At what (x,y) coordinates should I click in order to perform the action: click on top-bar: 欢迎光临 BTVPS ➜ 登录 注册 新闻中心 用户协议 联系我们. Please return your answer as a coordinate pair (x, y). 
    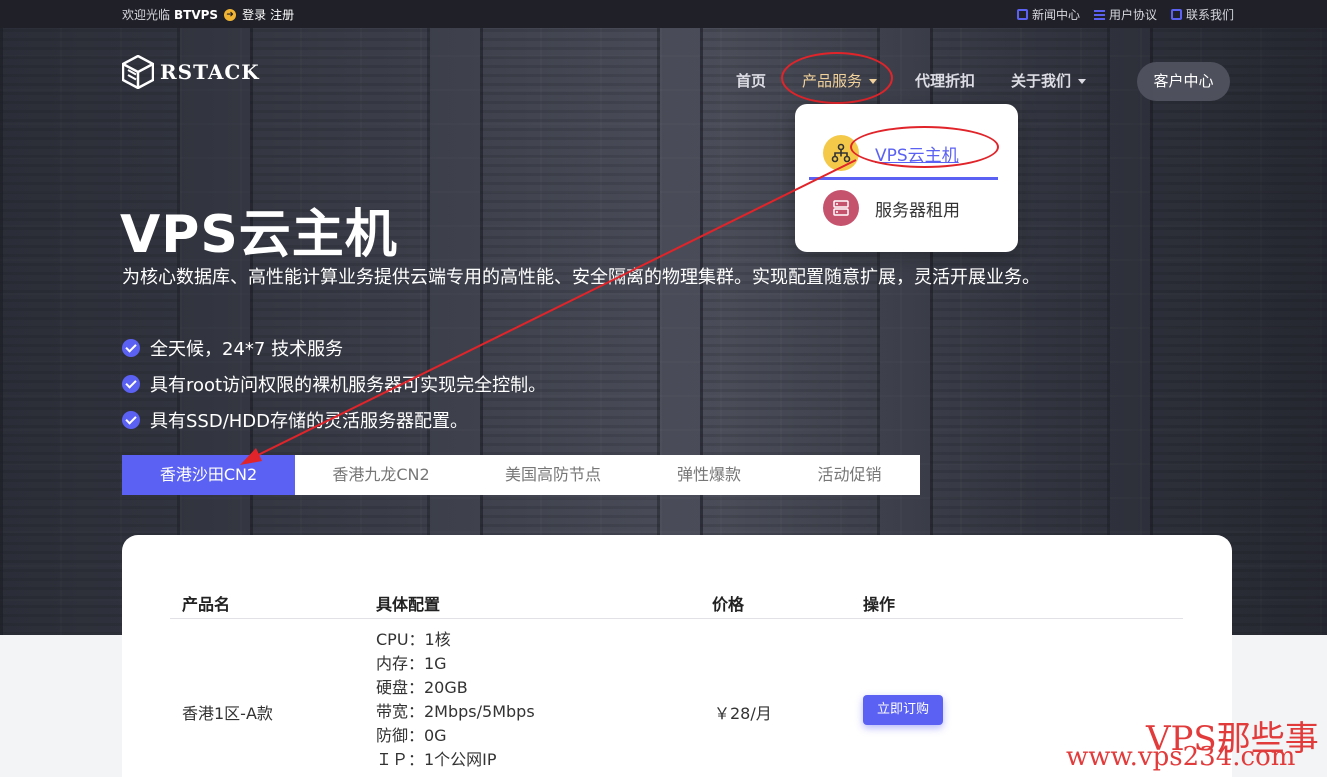
    Looking at the image, I should click on (663, 14).